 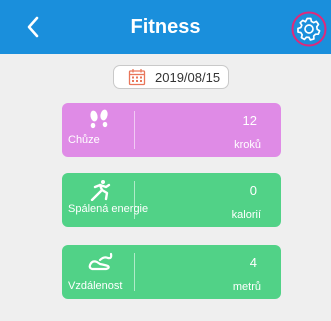 I want to click on running-icon, so click(x=100, y=190).